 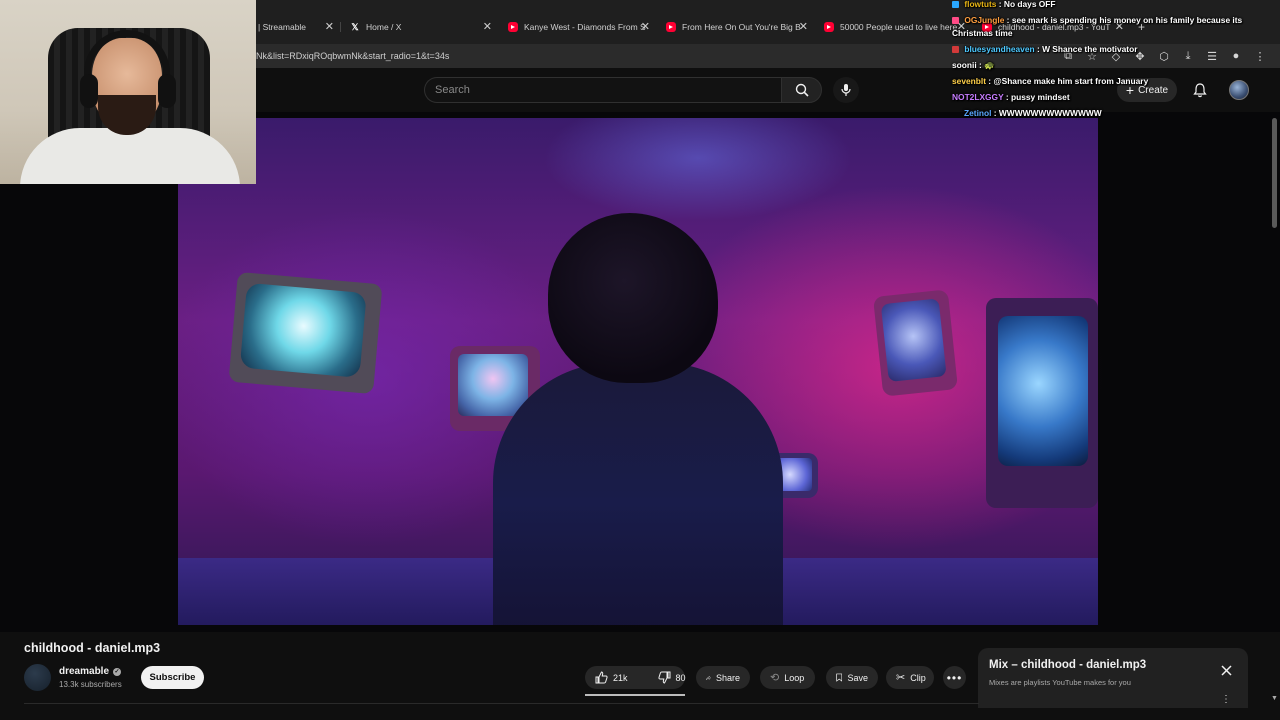 I want to click on loop-button: ⟲ Loop, so click(x=787, y=677).